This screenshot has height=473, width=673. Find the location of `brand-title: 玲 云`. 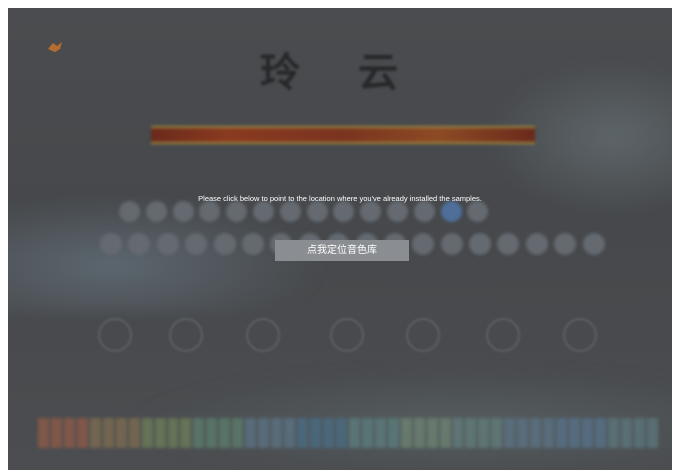

brand-title: 玲 云 is located at coordinates (340, 72).